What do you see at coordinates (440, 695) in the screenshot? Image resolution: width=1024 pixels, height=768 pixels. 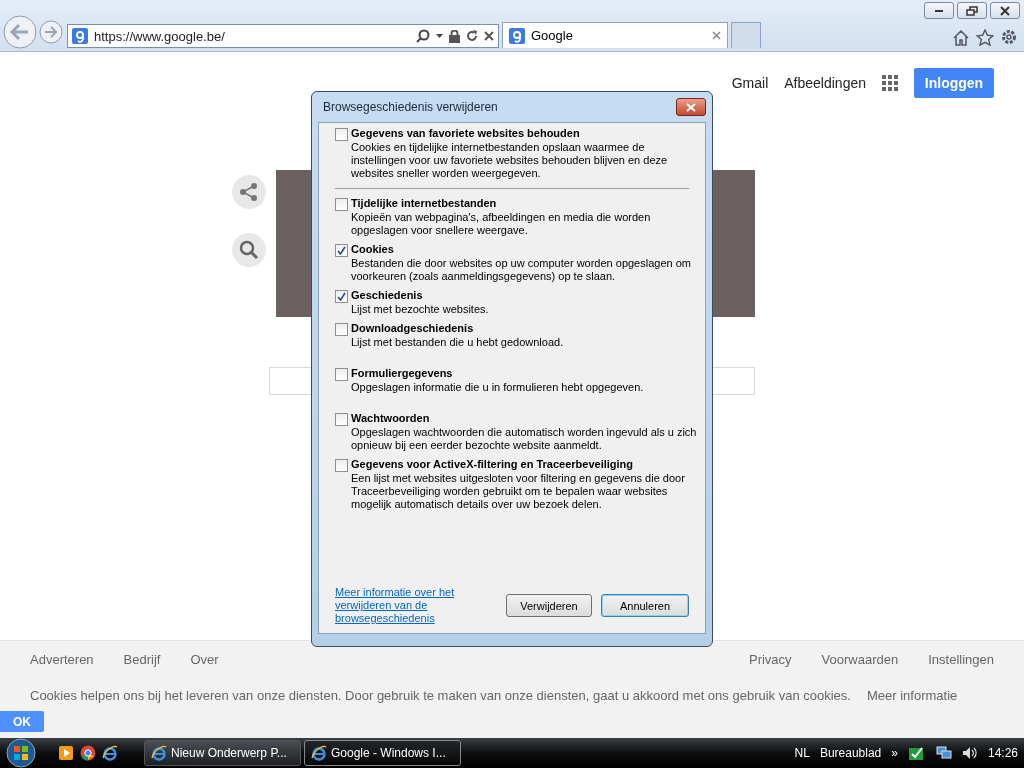 I see `cookie-notice: Cookies helpen ons bij het leveren van onze diensten. Door gebruik te maken van onze diensten, gaat u akkoord met ons gebruik van cookies.` at bounding box center [440, 695].